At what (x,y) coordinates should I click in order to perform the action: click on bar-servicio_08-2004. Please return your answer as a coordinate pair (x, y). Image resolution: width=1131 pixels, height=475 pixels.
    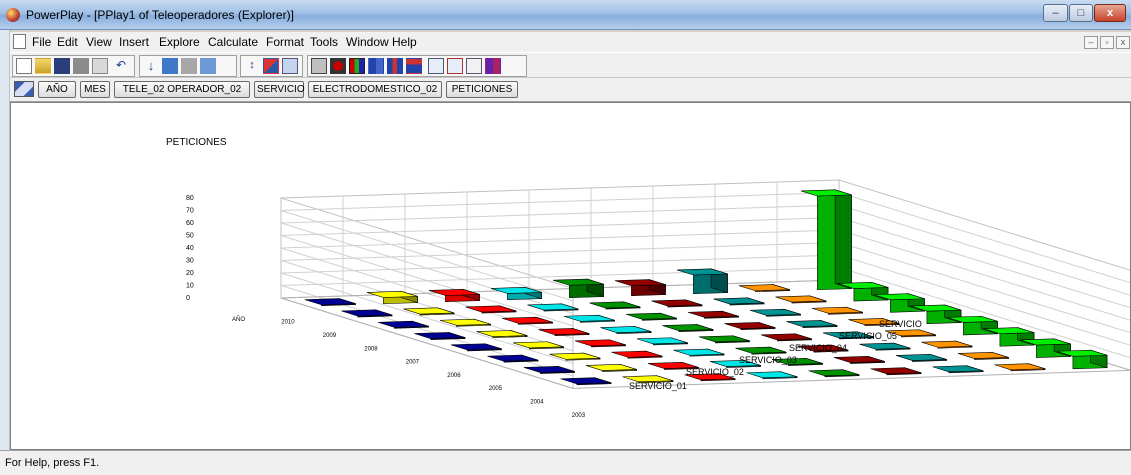
    Looking at the image, I should click on (983, 355).